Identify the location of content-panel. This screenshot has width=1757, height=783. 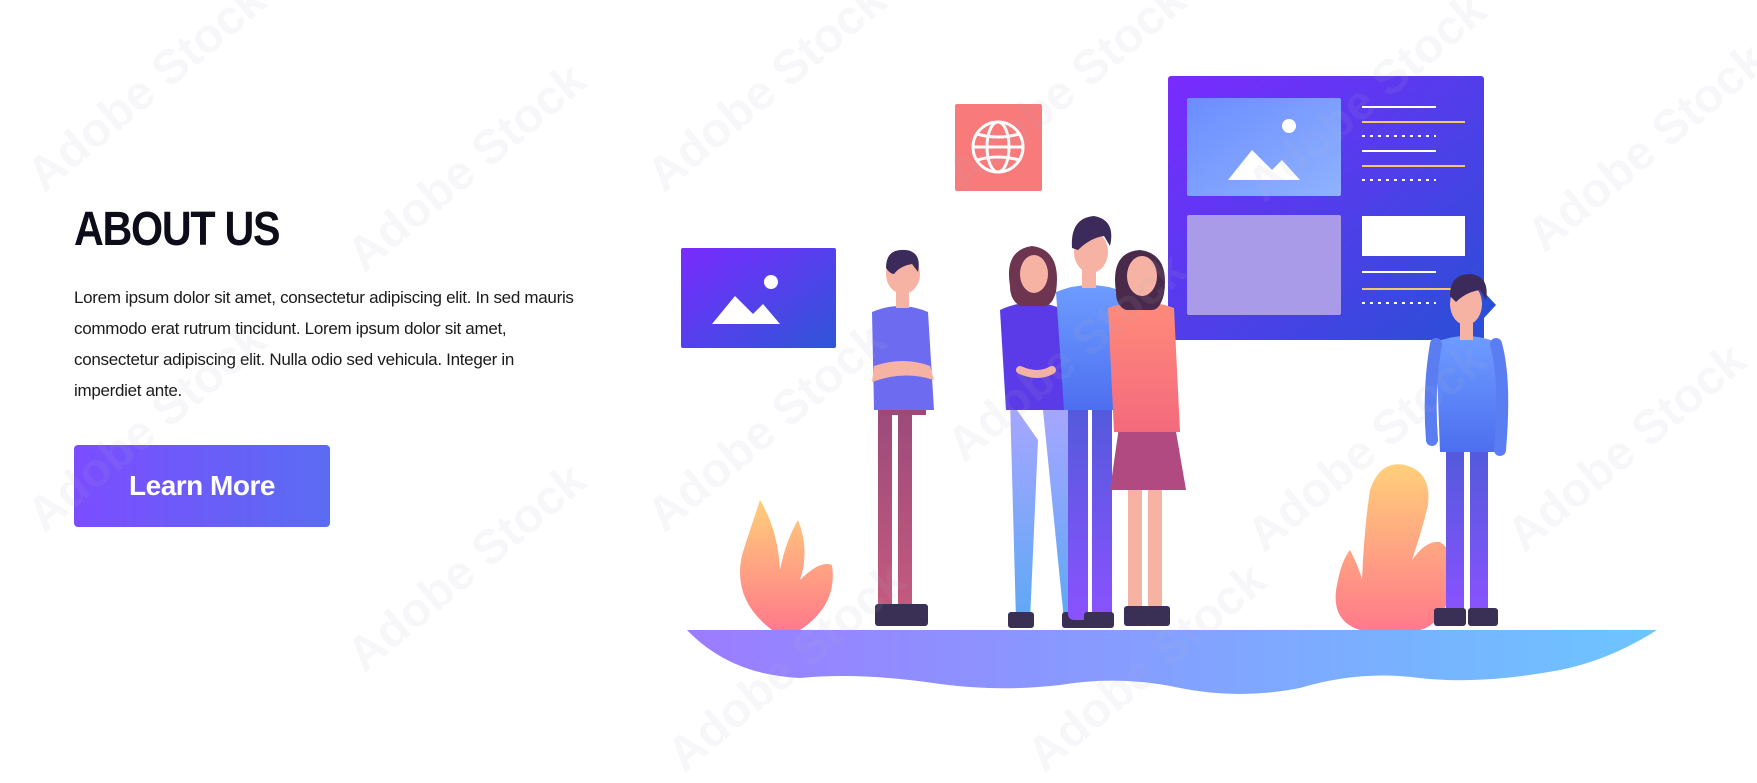
(1332, 208).